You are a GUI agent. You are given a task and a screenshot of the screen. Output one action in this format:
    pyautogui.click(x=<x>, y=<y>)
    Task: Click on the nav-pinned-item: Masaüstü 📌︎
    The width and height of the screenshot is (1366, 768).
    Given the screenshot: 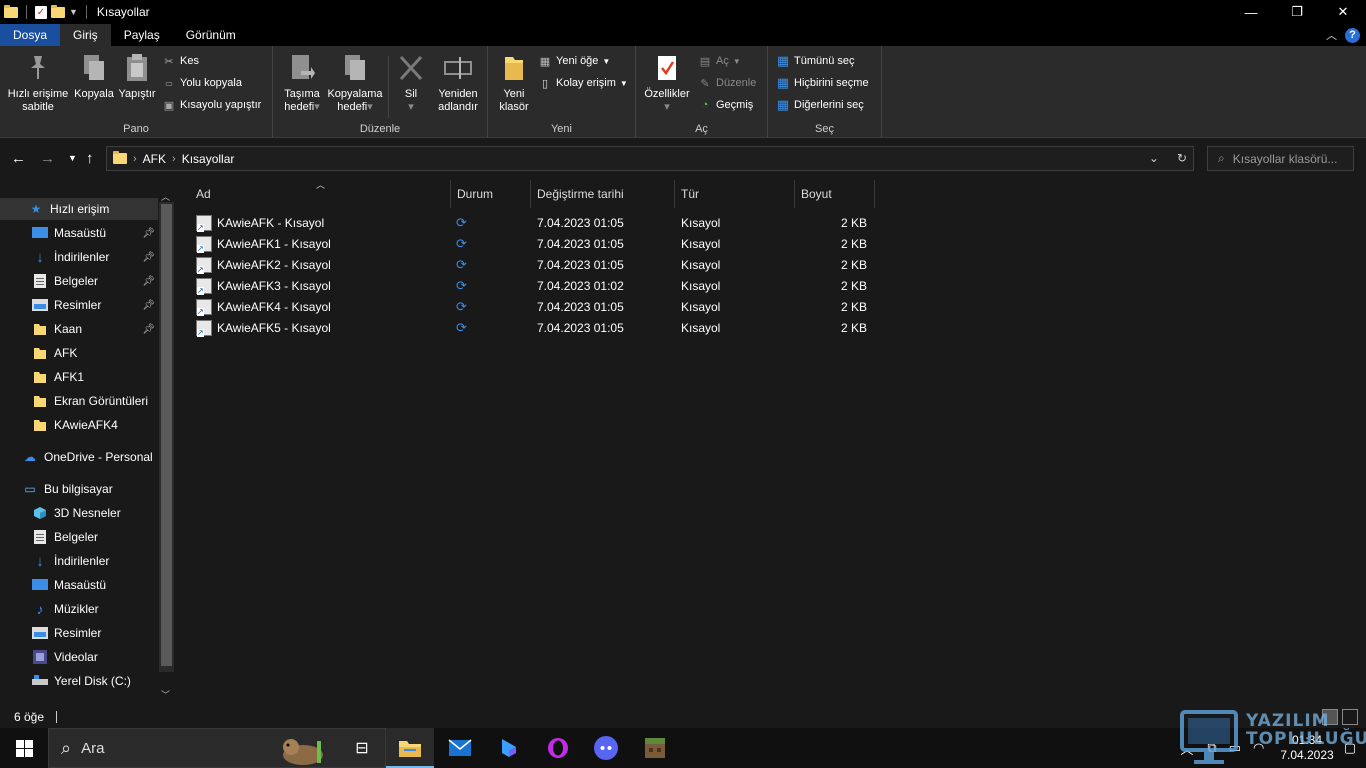 What is the action you would take?
    pyautogui.click(x=79, y=233)
    